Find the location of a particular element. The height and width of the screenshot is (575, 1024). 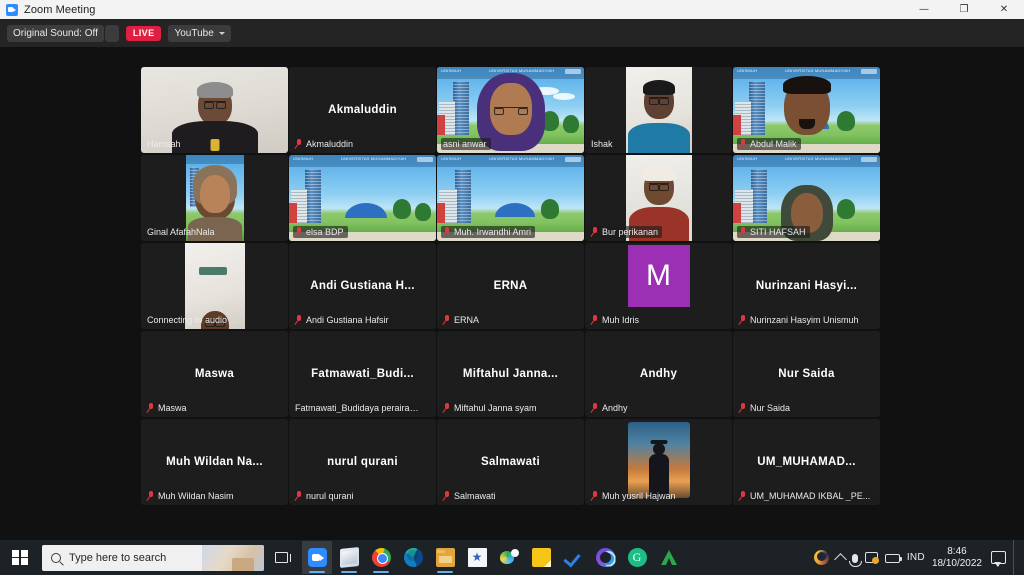

taskbar-app-word is located at coordinates (349, 557).